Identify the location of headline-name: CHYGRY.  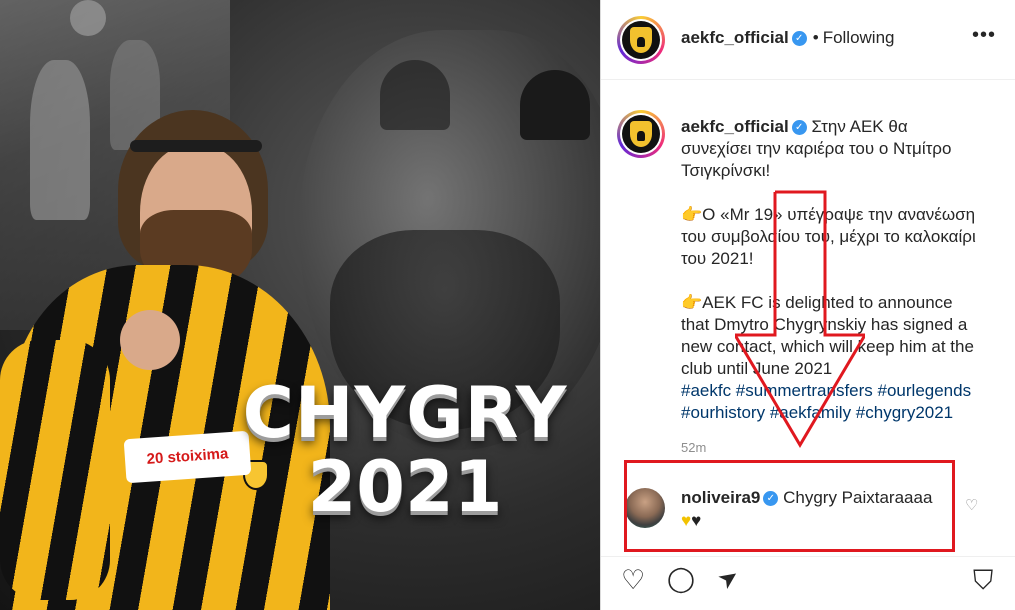
(405, 413).